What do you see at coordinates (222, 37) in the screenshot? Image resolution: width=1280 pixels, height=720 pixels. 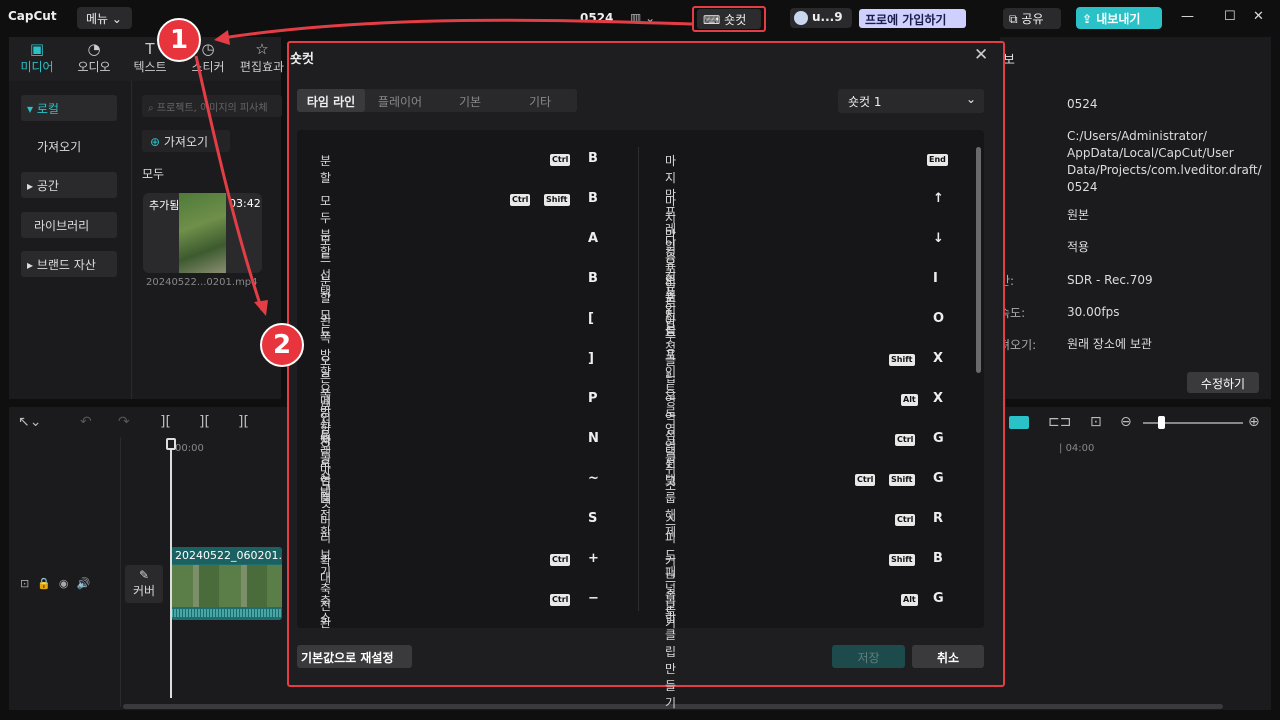 I see `arrow-head-one` at bounding box center [222, 37].